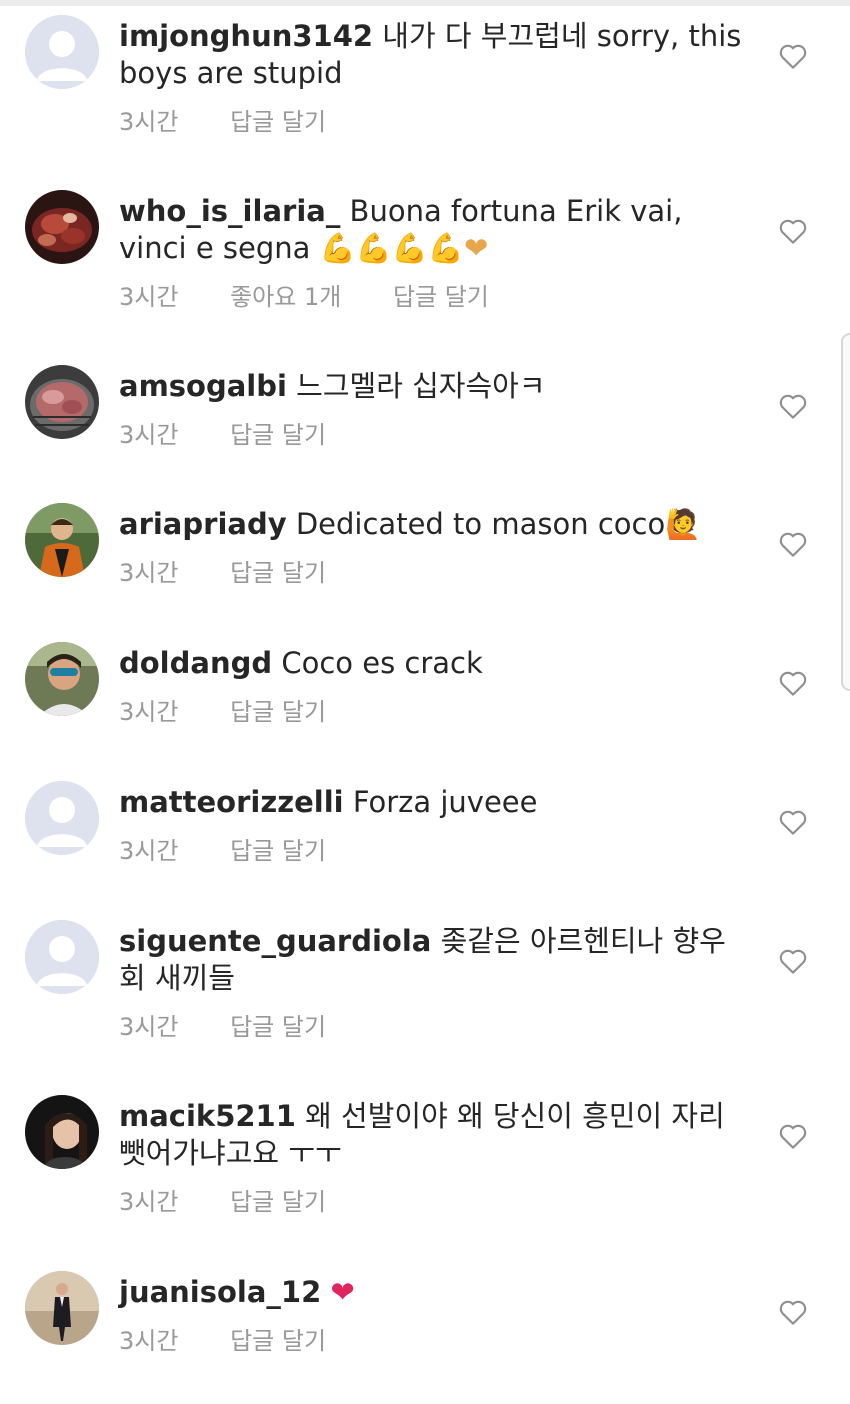 This screenshot has width=850, height=1404. I want to click on like-count: 좋아요 1개, so click(285, 297).